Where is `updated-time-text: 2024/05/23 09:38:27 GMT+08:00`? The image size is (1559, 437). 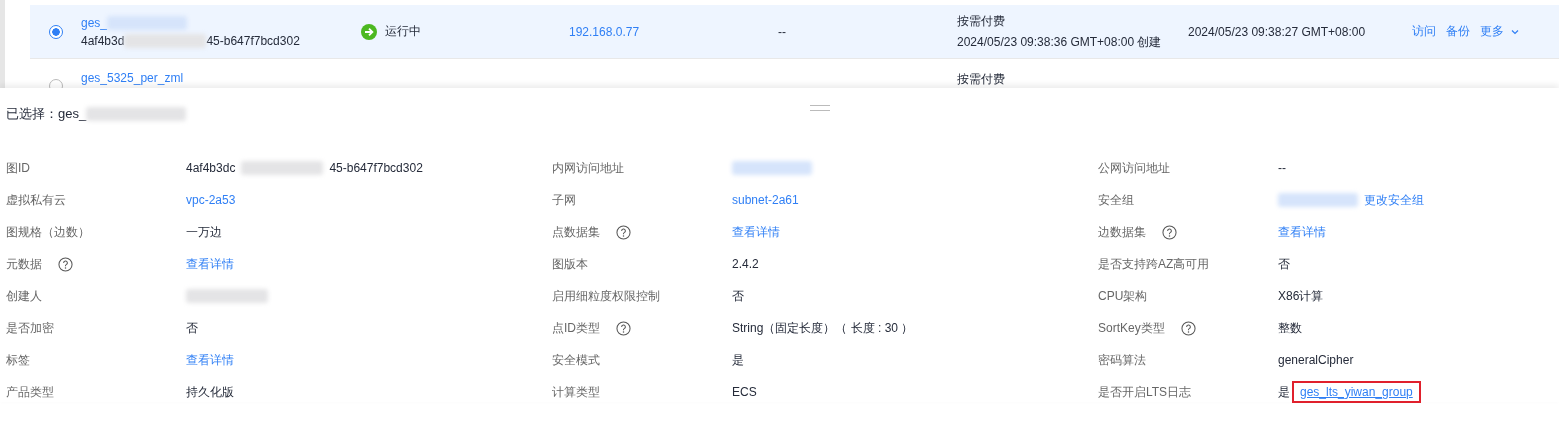
updated-time-text: 2024/05/23 09:38:27 GMT+08:00 is located at coordinates (1277, 31).